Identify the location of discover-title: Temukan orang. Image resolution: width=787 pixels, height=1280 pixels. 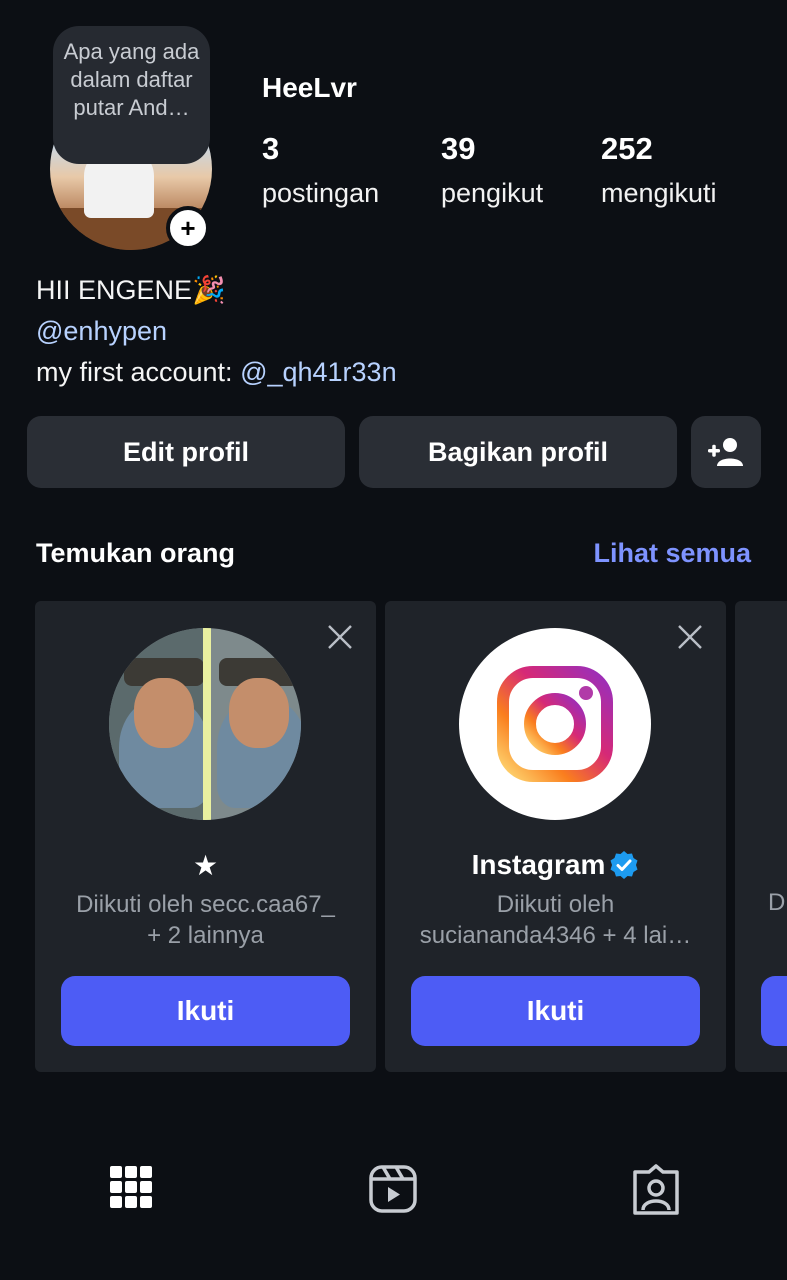
(136, 553).